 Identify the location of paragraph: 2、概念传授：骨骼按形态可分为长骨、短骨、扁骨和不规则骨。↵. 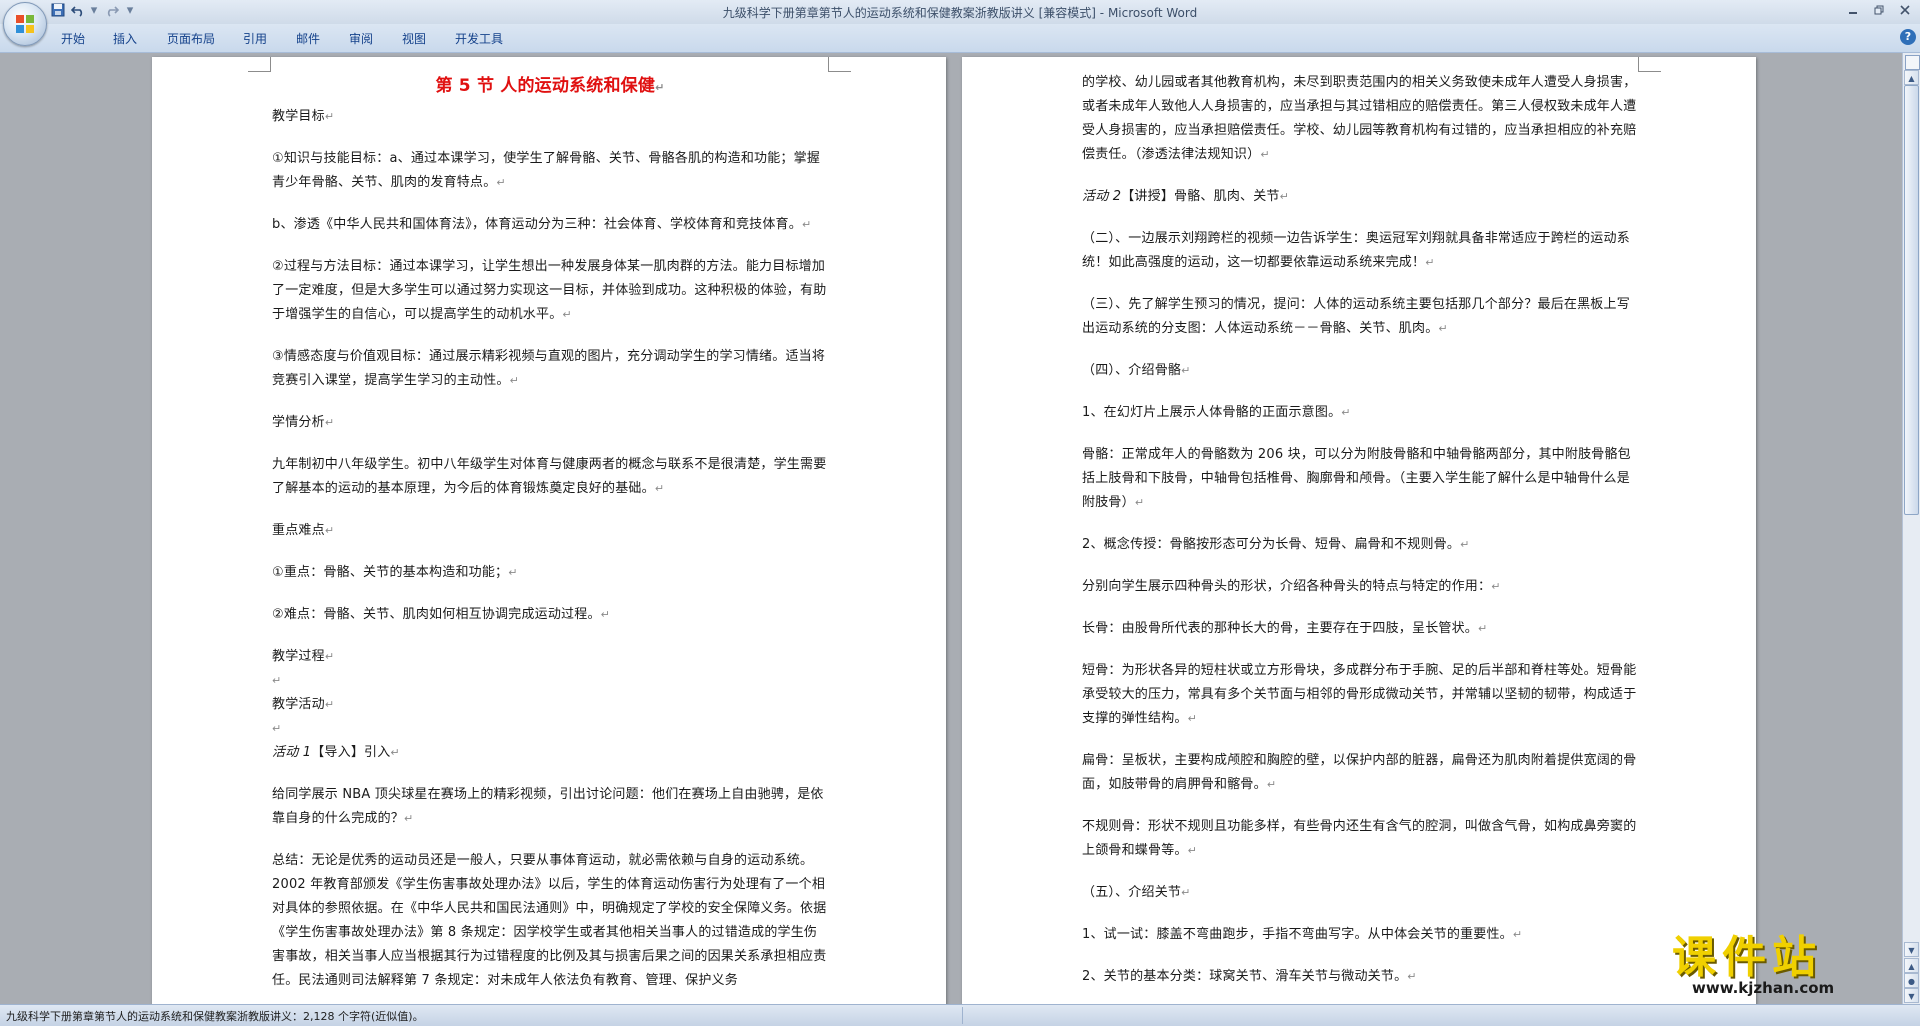
(1276, 544).